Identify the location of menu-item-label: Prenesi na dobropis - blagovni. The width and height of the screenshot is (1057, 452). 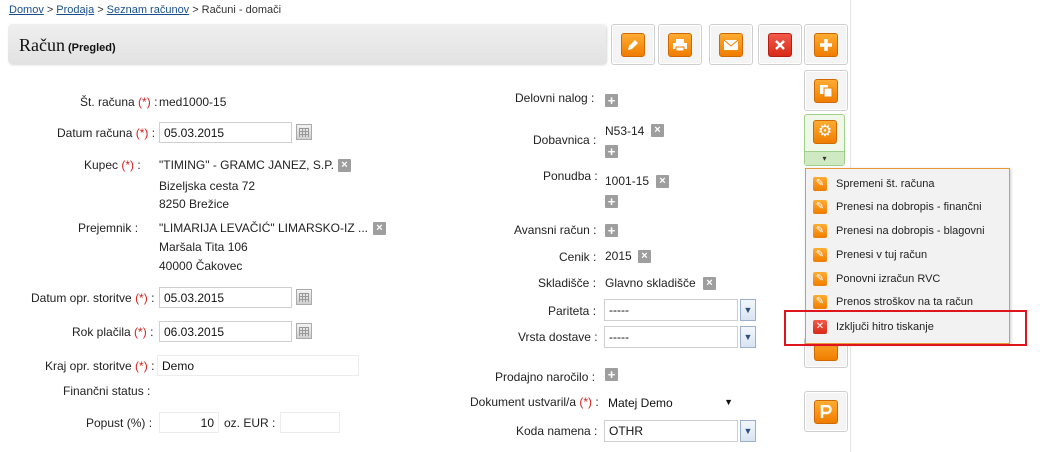
(910, 231).